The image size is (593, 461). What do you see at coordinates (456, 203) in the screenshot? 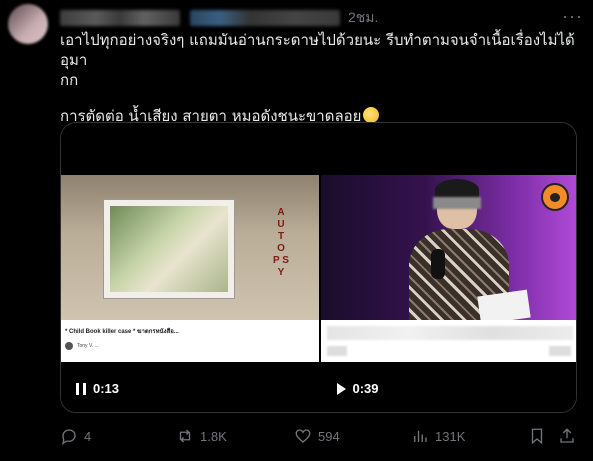
I see `censor-bar` at bounding box center [456, 203].